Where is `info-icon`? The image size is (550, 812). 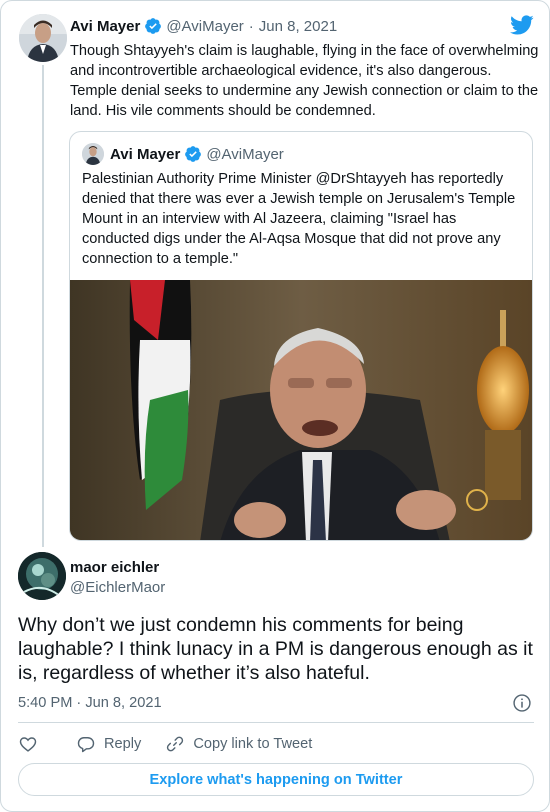
info-icon is located at coordinates (522, 703).